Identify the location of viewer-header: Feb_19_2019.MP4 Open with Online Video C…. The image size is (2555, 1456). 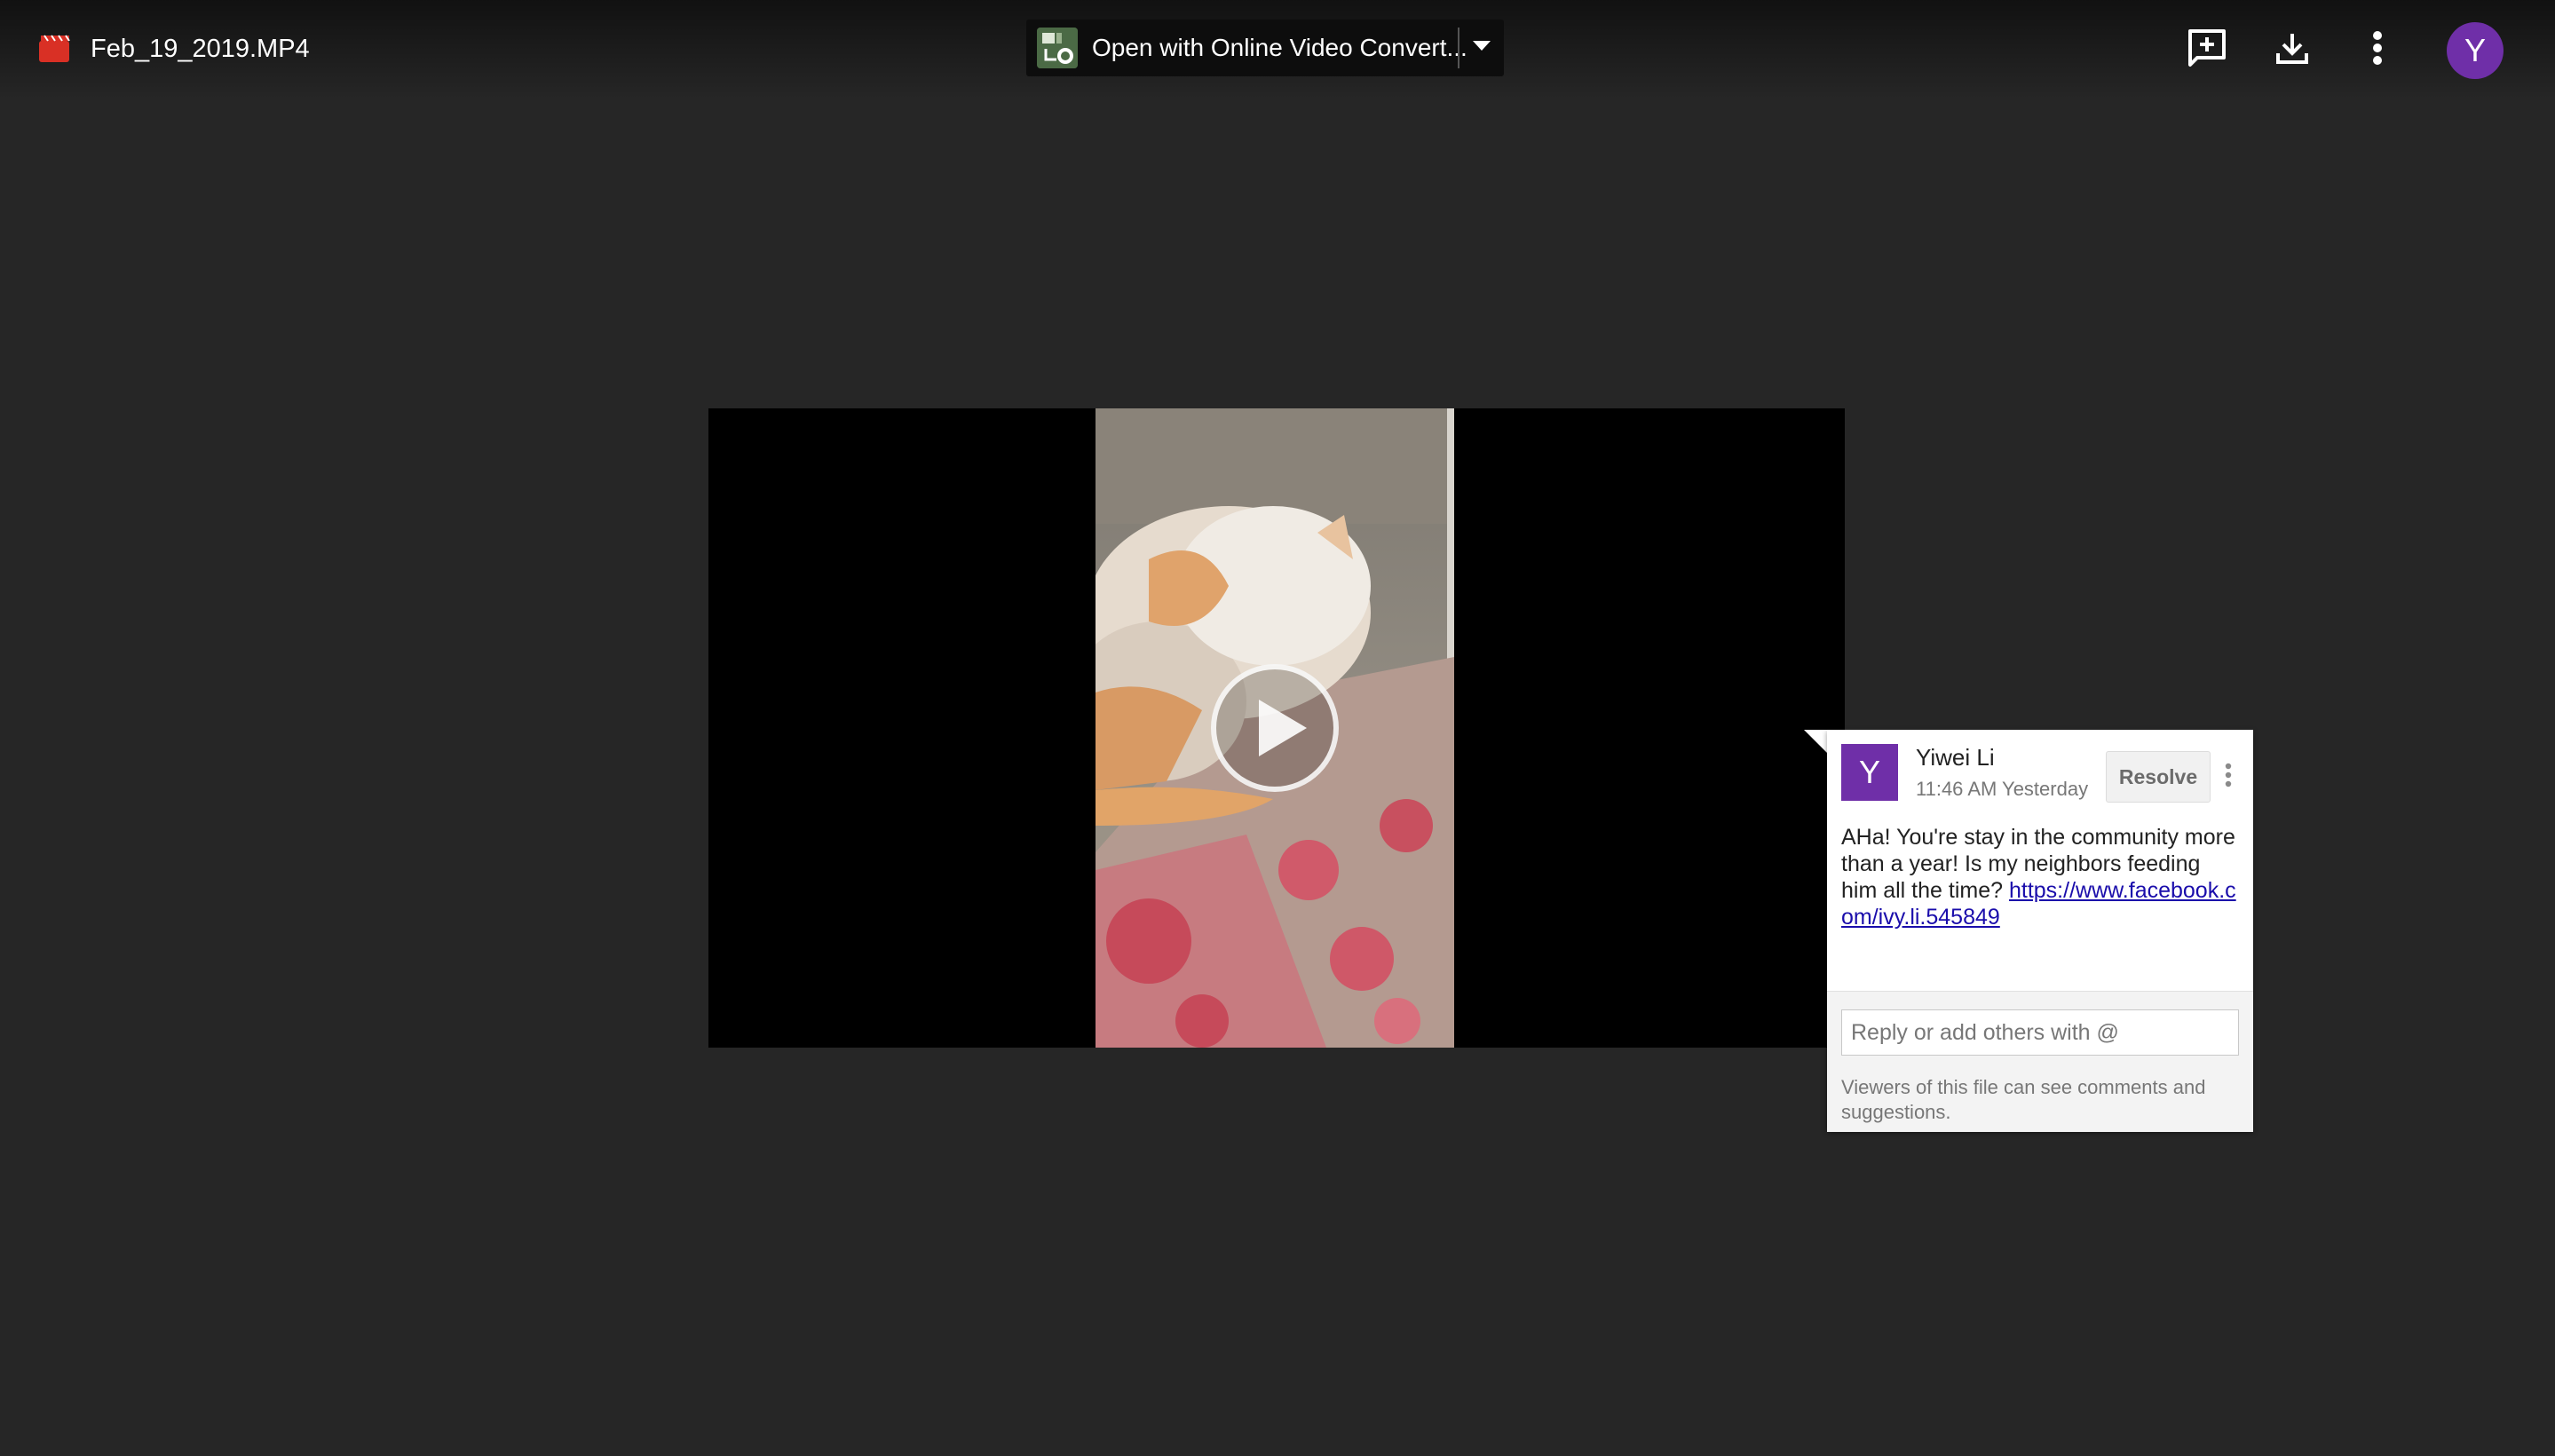
(1277, 49).